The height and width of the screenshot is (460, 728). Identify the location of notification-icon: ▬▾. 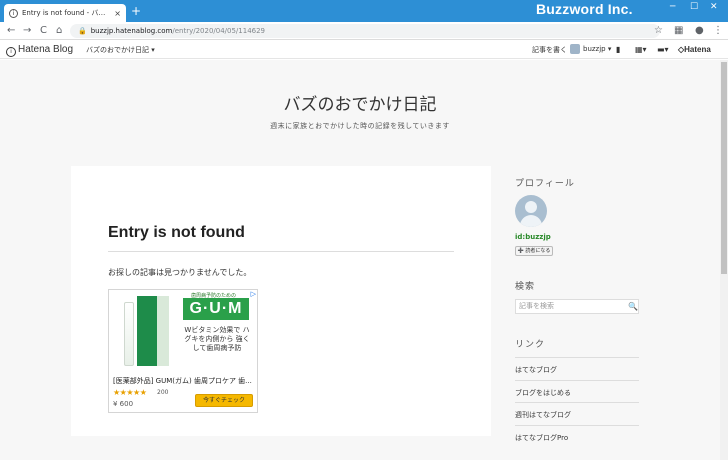
(663, 49).